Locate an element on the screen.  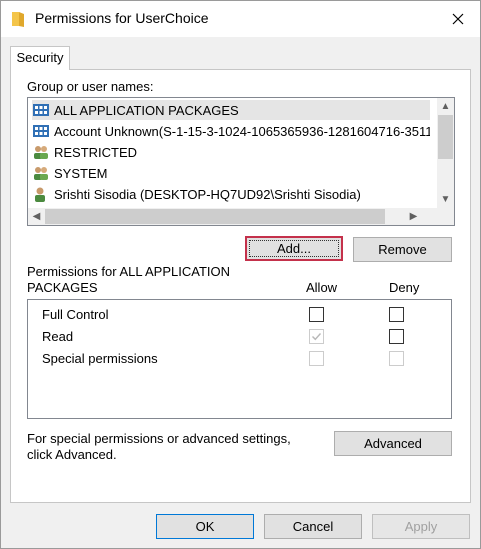
permissions-heading-line2: PACKAGES is located at coordinates (62, 287).